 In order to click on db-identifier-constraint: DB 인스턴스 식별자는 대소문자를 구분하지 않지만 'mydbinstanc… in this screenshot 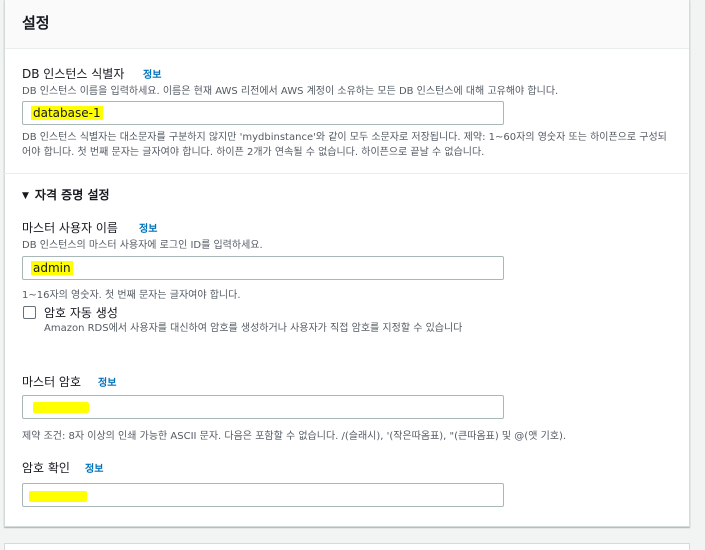, I will do `click(344, 145)`.